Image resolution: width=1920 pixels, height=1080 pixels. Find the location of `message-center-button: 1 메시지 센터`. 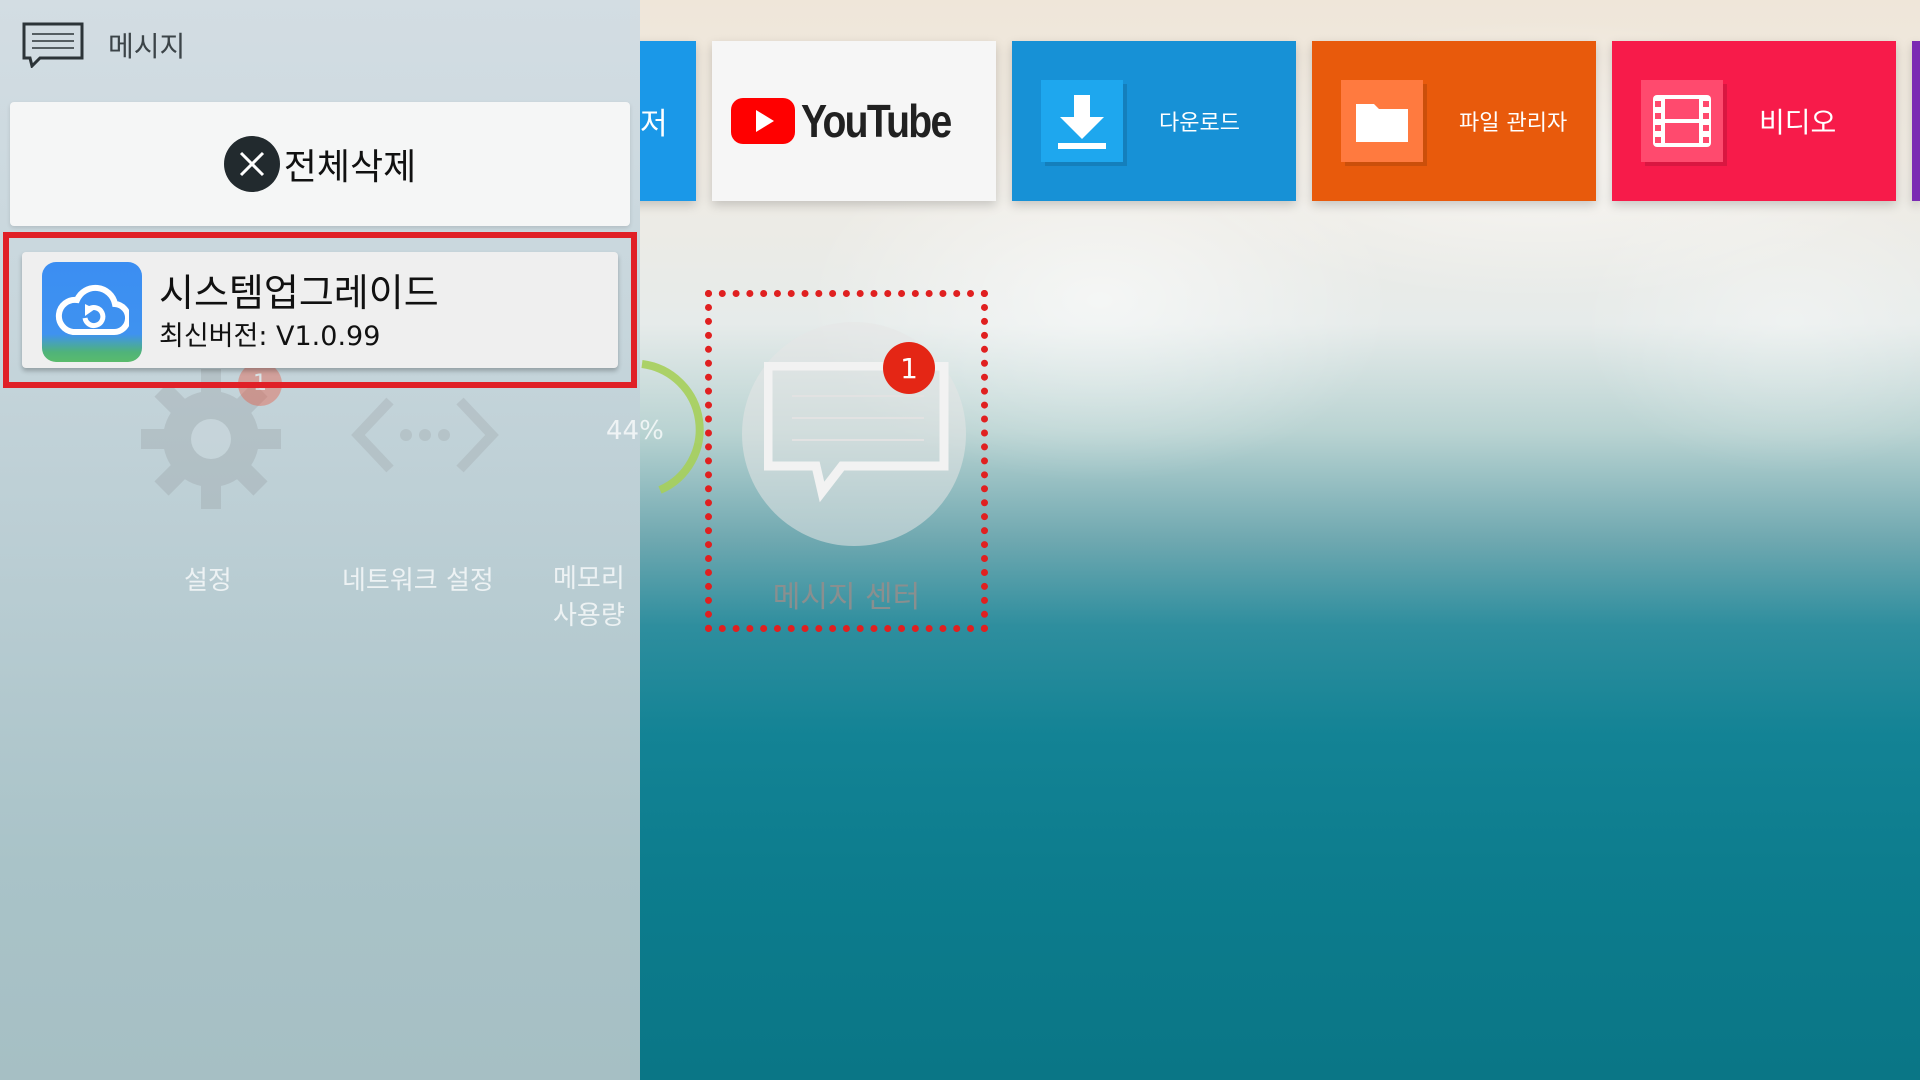

message-center-button: 1 메시지 센터 is located at coordinates (846, 461).